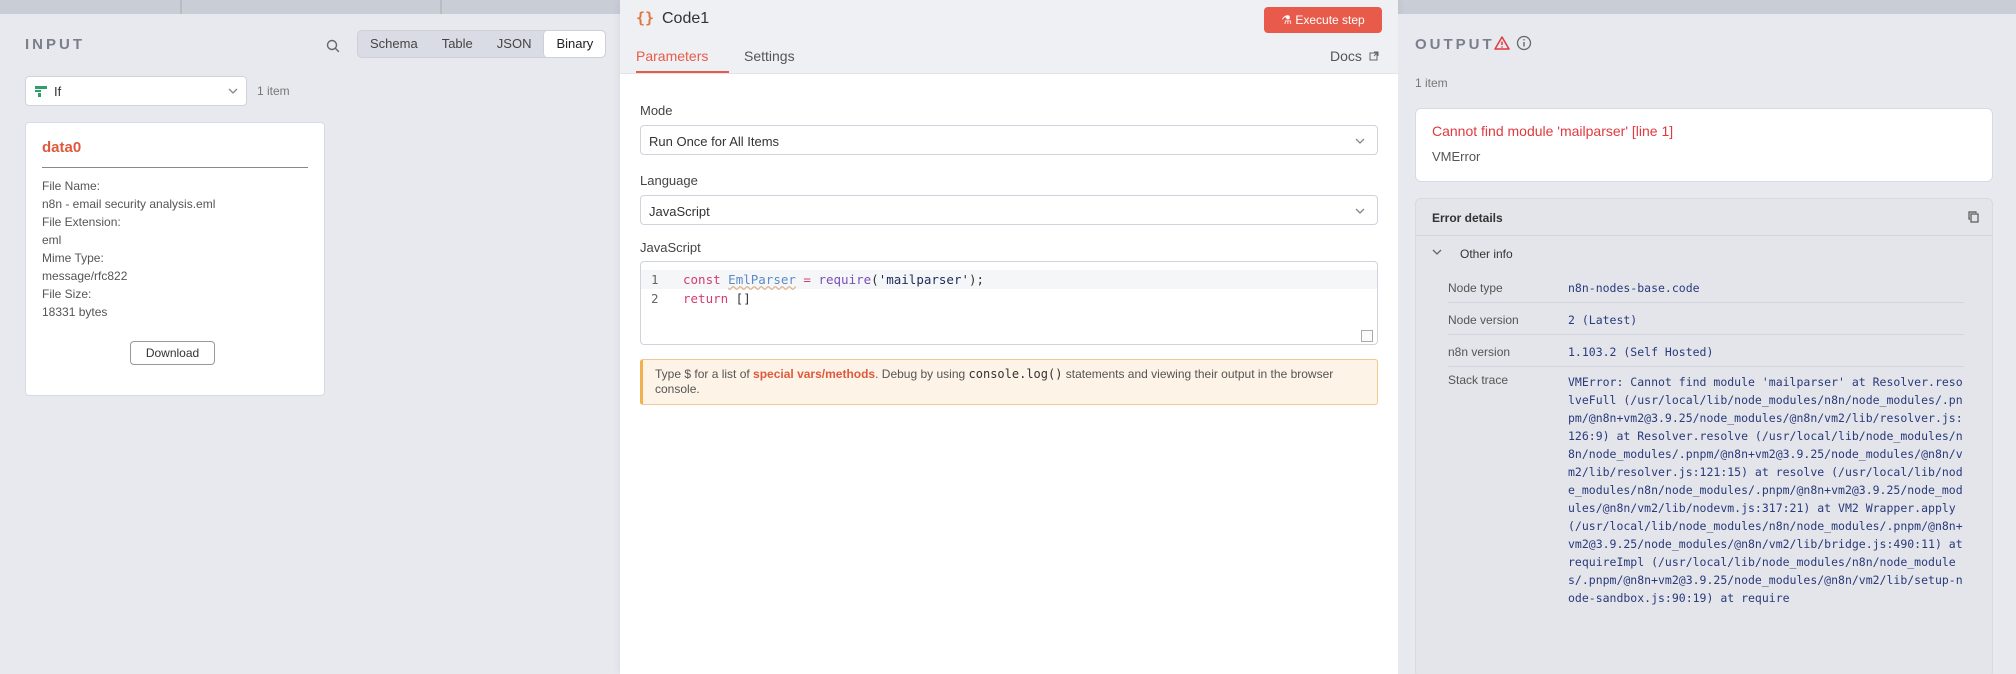 The height and width of the screenshot is (674, 2016). I want to click on error-details-header: Error details, so click(1467, 218).